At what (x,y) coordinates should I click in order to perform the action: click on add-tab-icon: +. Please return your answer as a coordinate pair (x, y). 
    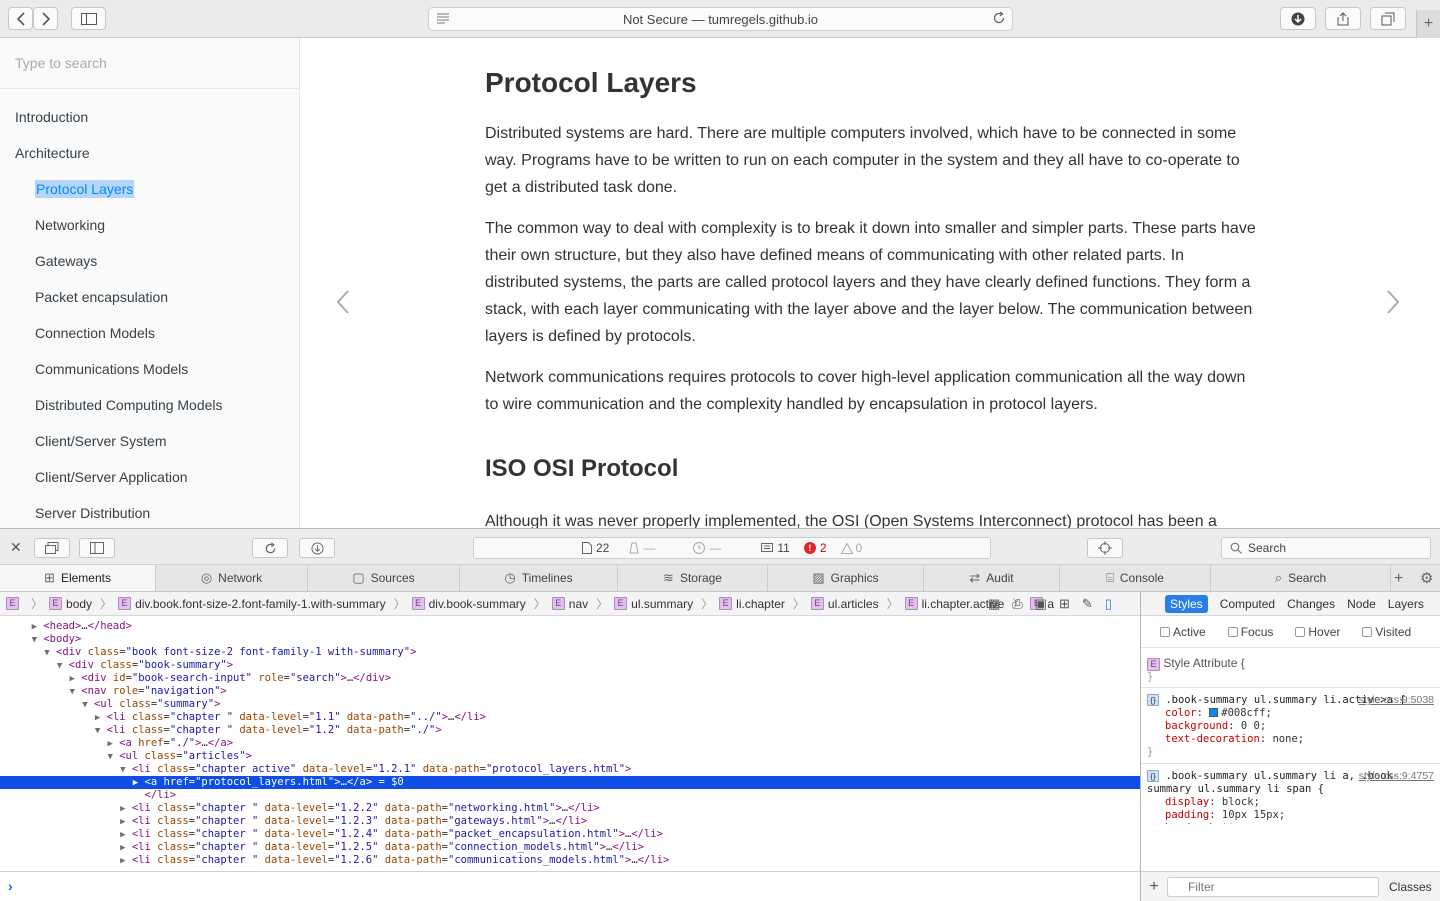
    Looking at the image, I should click on (1398, 579).